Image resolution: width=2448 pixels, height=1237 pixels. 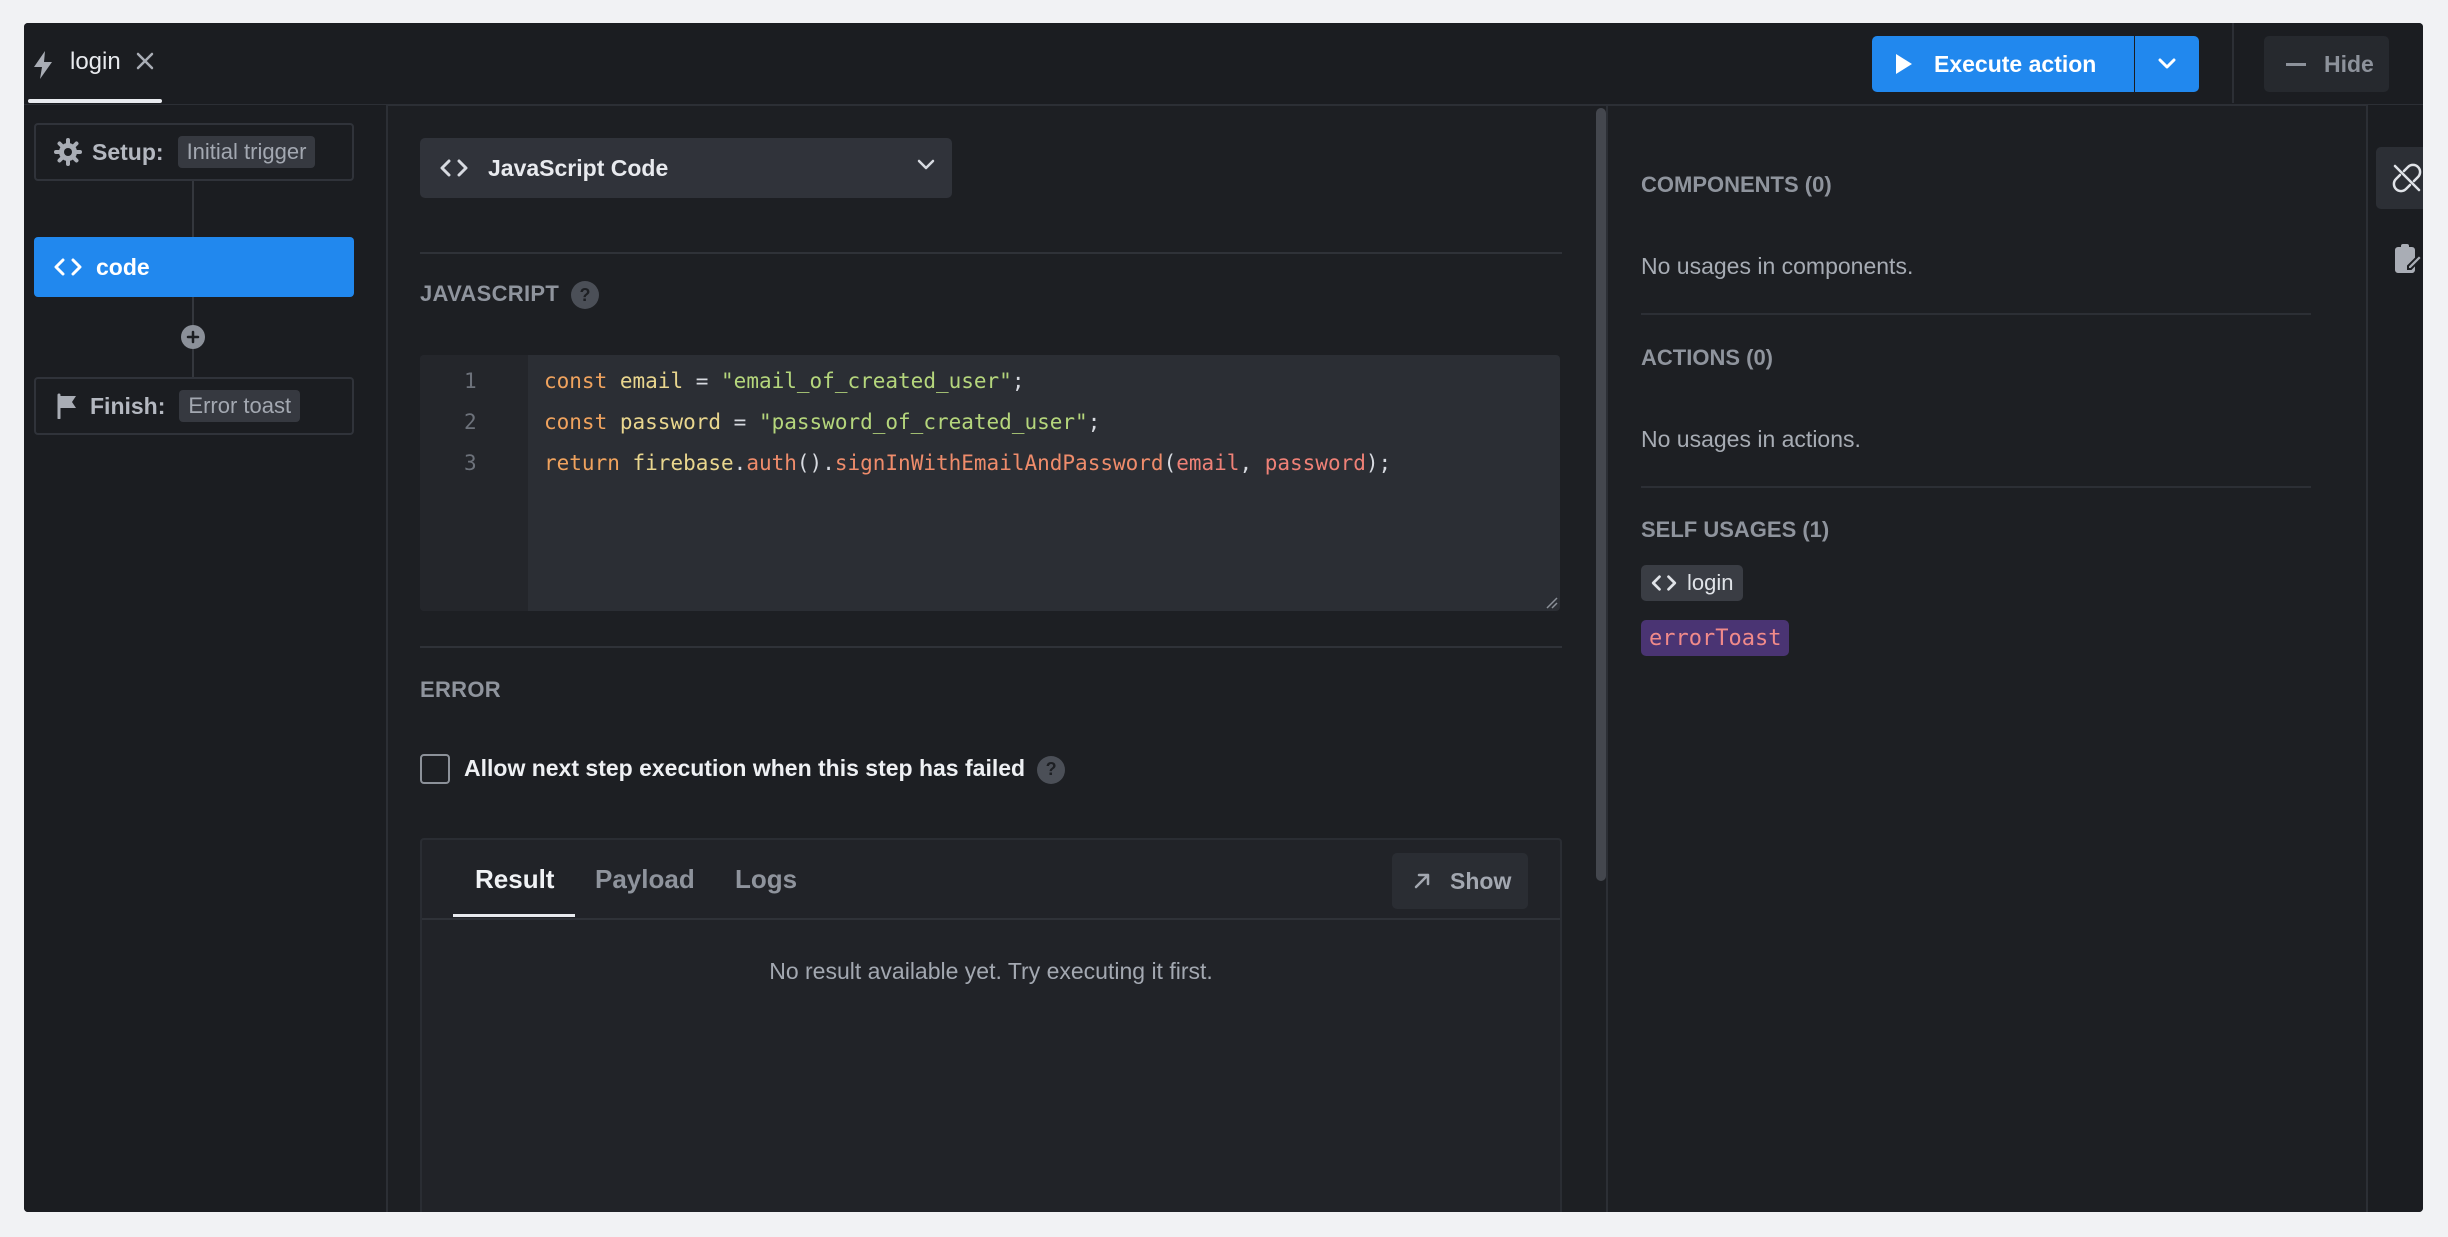 What do you see at coordinates (670, 422) in the screenshot?
I see `variable: password` at bounding box center [670, 422].